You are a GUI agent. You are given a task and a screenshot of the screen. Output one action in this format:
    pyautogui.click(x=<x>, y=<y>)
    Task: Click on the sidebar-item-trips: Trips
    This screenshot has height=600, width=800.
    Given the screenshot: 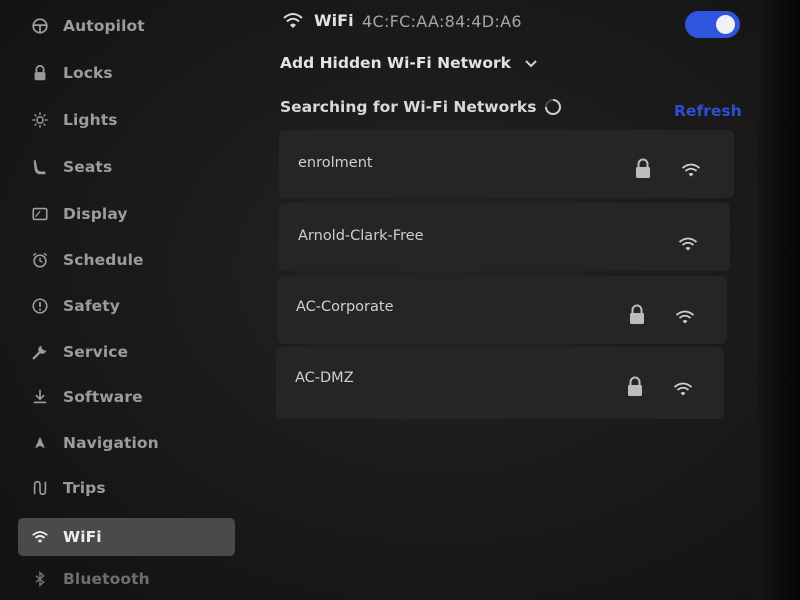 What is the action you would take?
    pyautogui.click(x=126, y=488)
    